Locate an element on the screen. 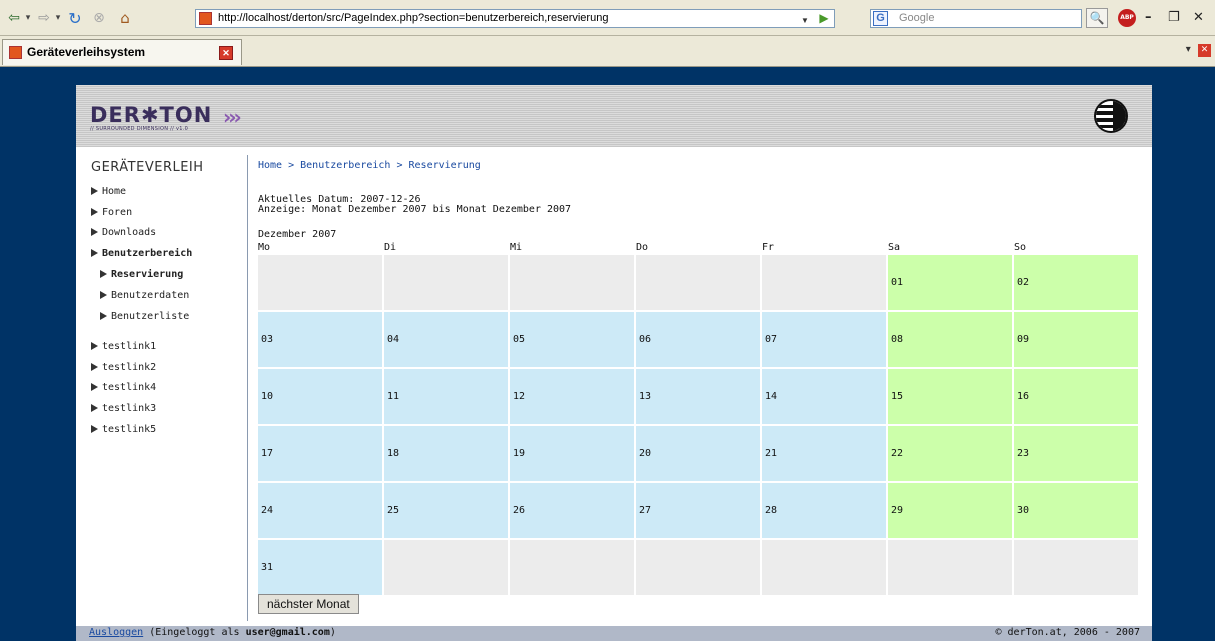 This screenshot has height=641, width=1215. calendar-day-cell: 29 is located at coordinates (950, 510).